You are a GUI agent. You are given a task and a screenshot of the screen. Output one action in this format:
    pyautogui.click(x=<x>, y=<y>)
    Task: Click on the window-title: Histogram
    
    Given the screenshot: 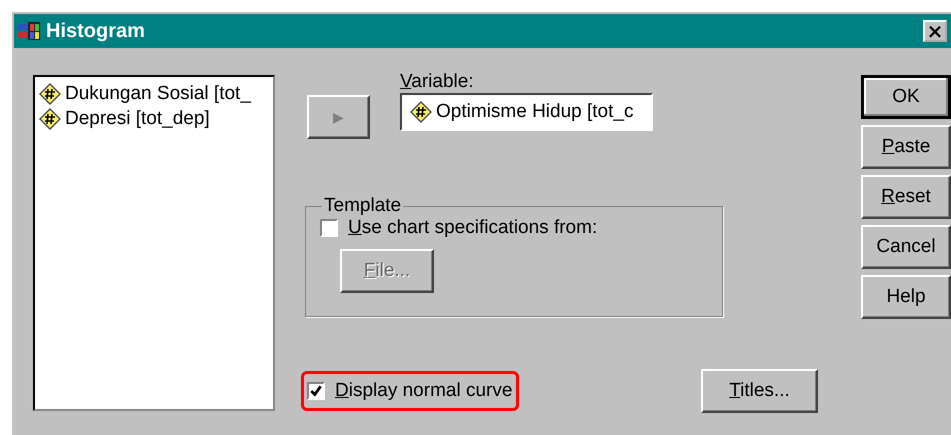 What is the action you would take?
    pyautogui.click(x=96, y=31)
    